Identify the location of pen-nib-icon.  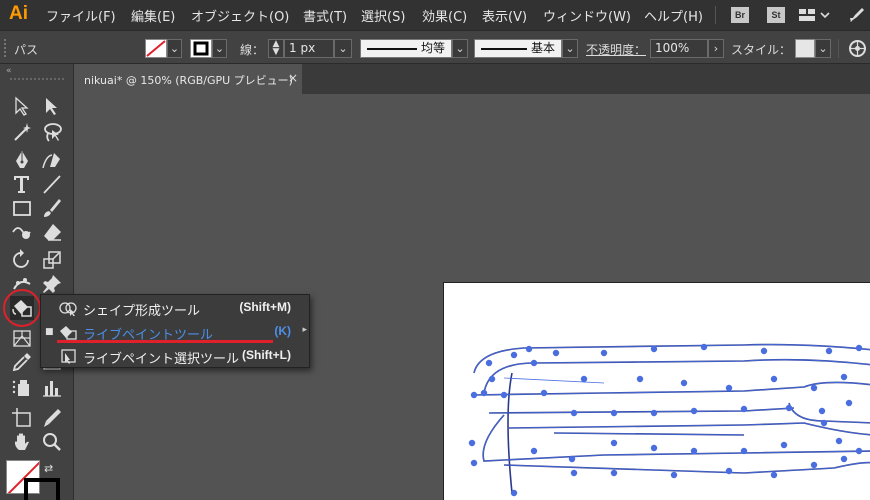
(22, 159).